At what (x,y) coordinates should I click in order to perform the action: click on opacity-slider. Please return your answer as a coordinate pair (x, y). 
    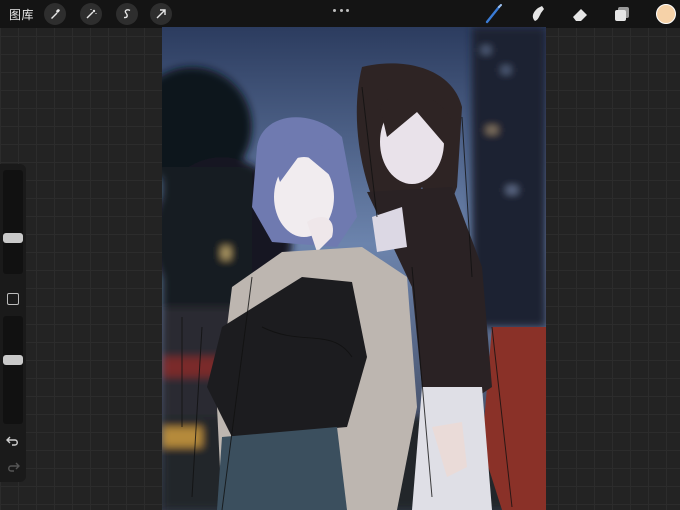
    Looking at the image, I should click on (13, 370).